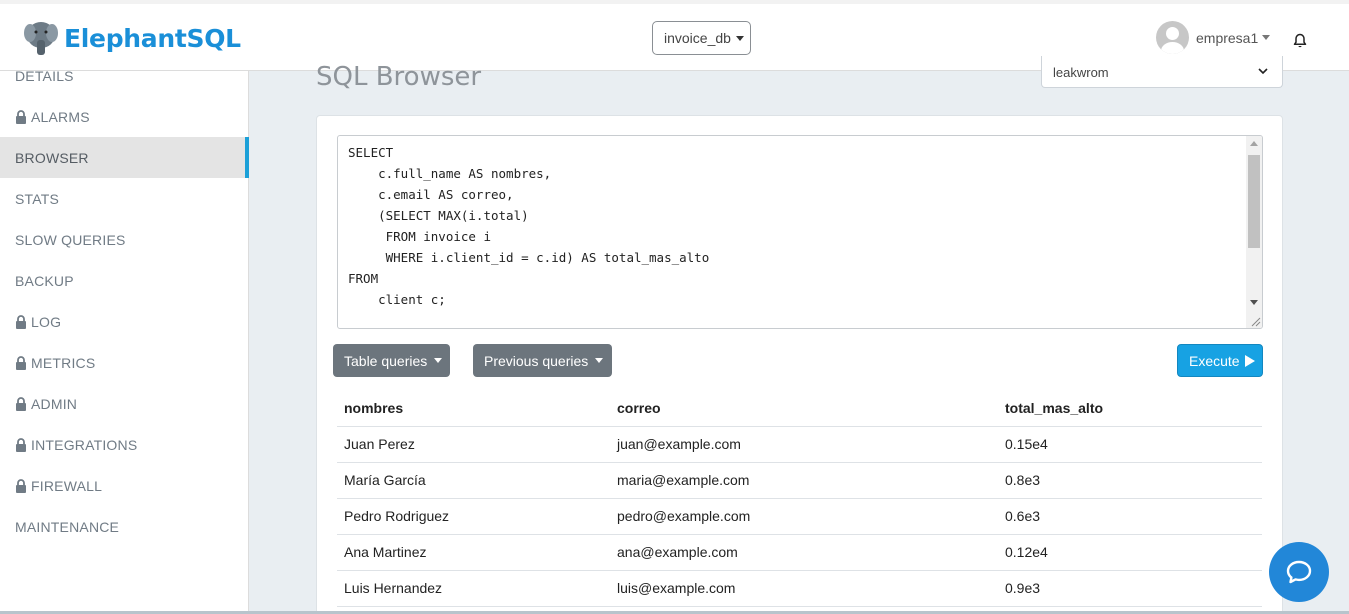 This screenshot has height=614, width=1349. What do you see at coordinates (1249, 360) in the screenshot?
I see `play-icon` at bounding box center [1249, 360].